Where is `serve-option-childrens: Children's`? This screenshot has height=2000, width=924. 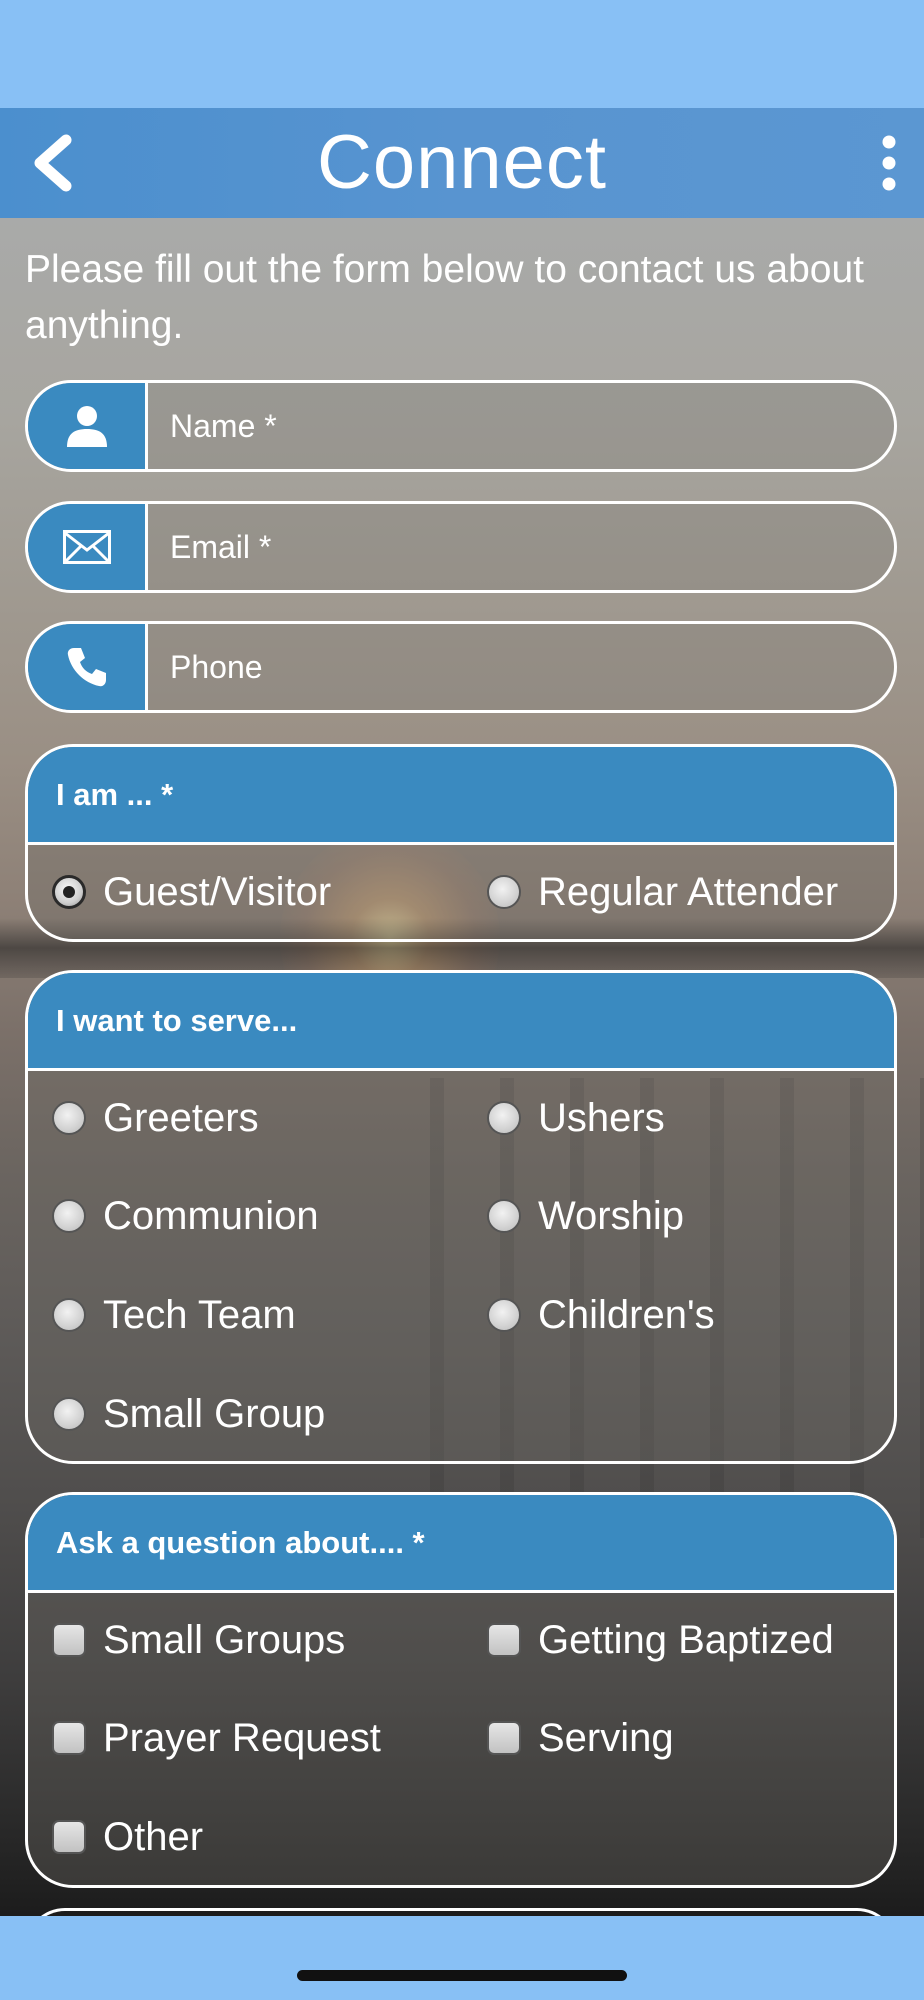 serve-option-childrens: Children's is located at coordinates (601, 1315).